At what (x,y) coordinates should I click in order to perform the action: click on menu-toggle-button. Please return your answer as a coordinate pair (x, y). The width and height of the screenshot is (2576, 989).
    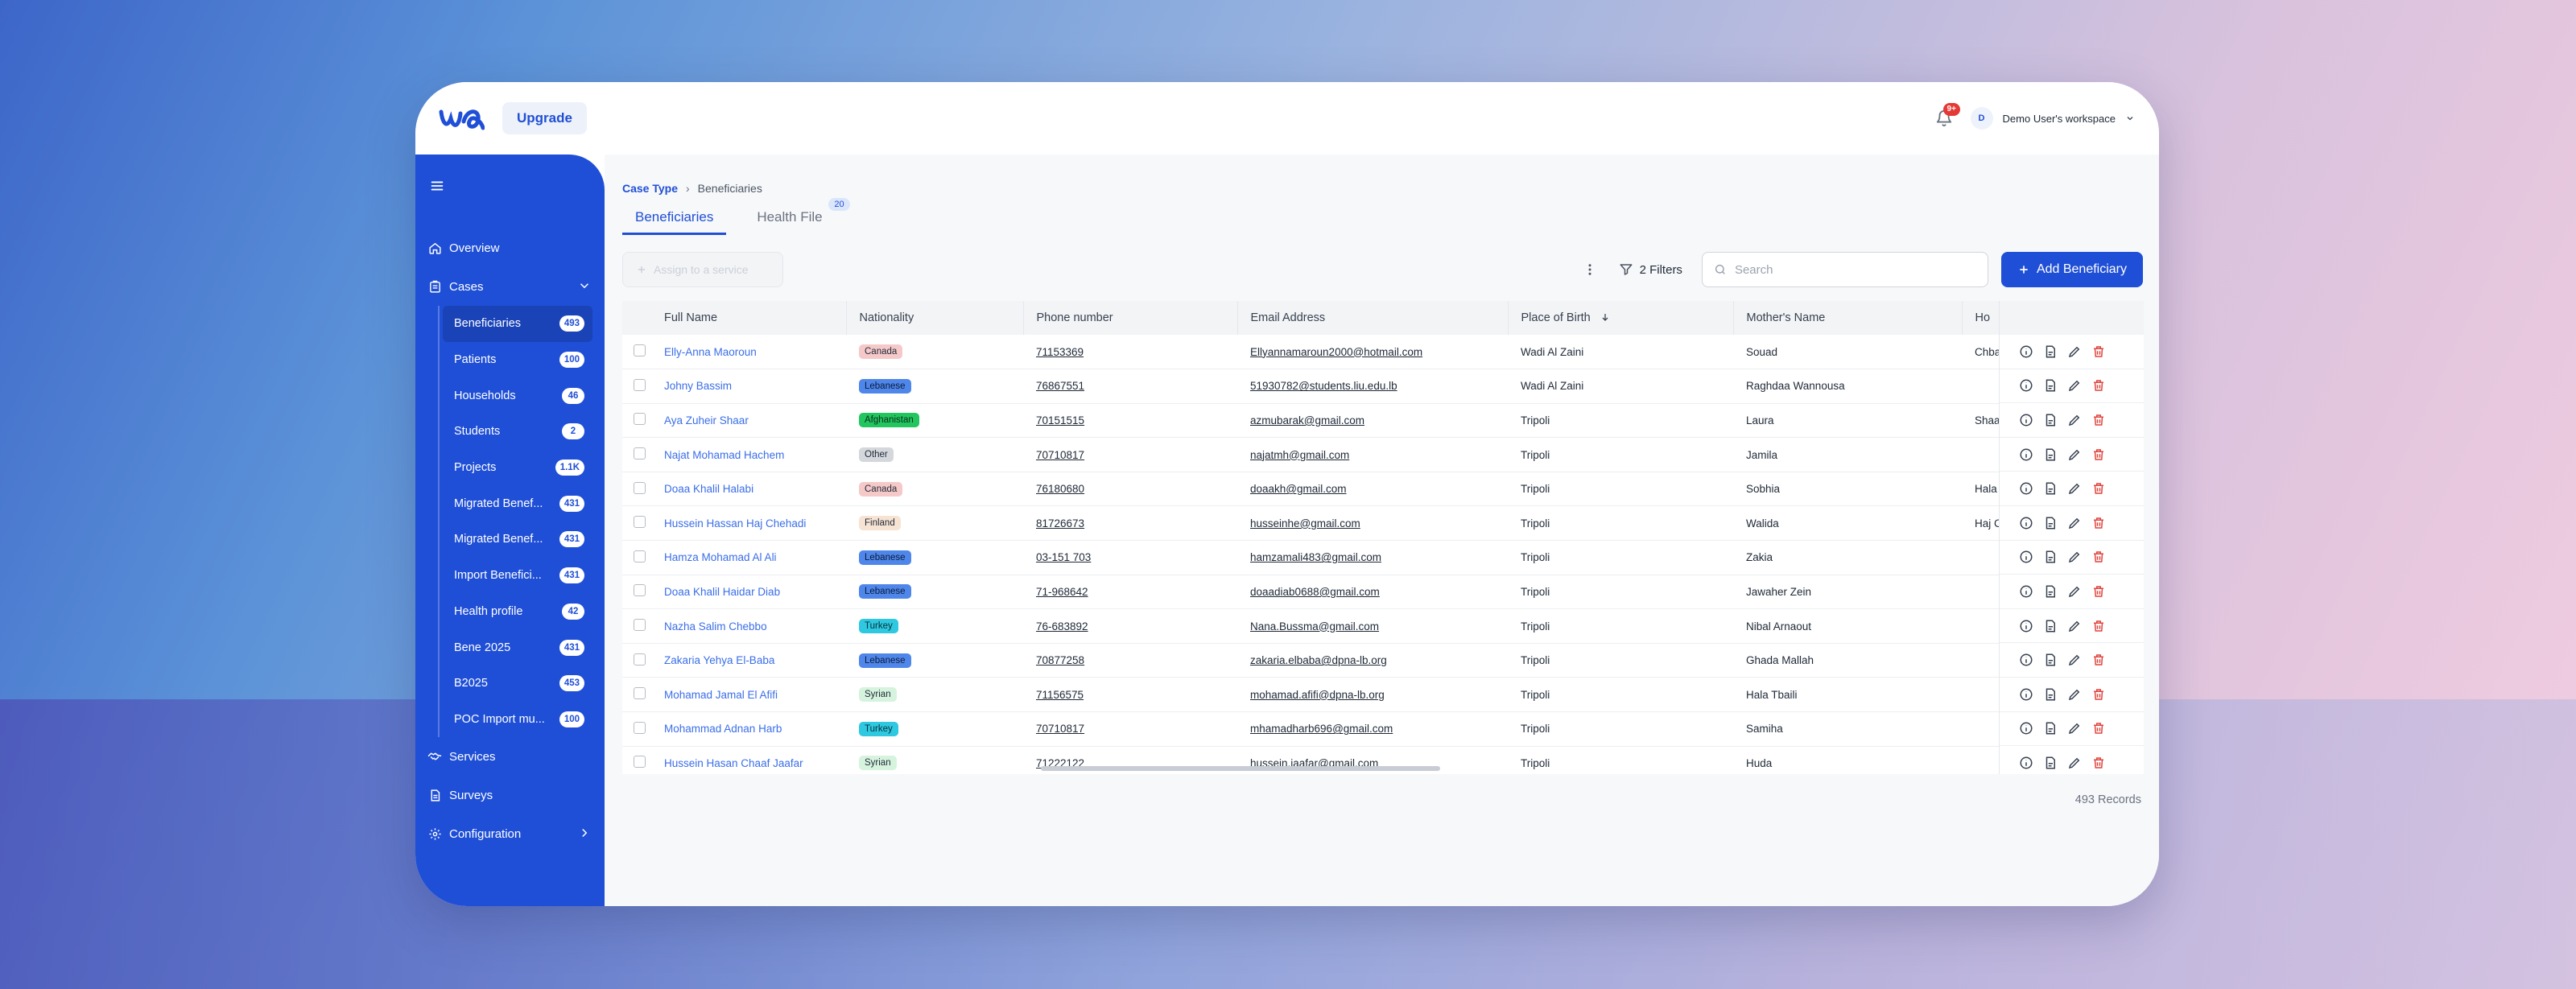
    Looking at the image, I should click on (437, 186).